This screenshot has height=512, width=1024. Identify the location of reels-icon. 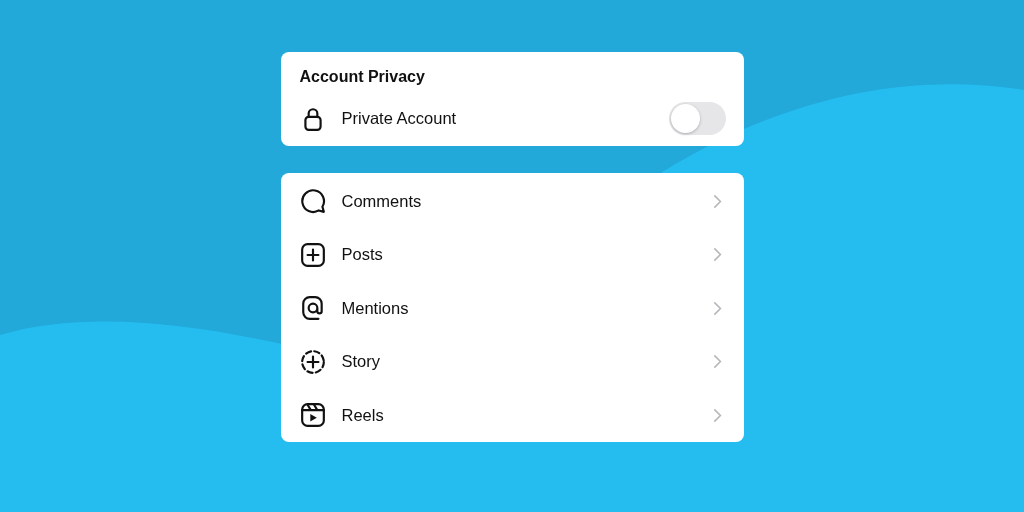
(312, 415).